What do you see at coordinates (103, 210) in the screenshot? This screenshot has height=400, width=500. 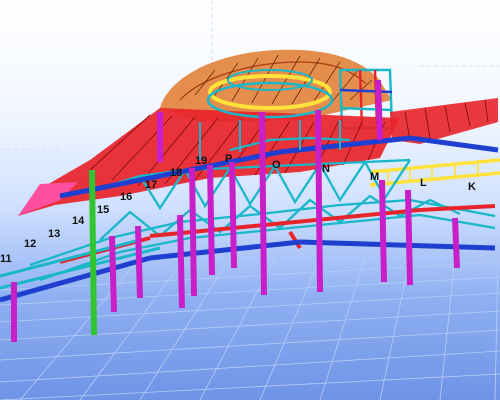 I see `grid-label-15: 15` at bounding box center [103, 210].